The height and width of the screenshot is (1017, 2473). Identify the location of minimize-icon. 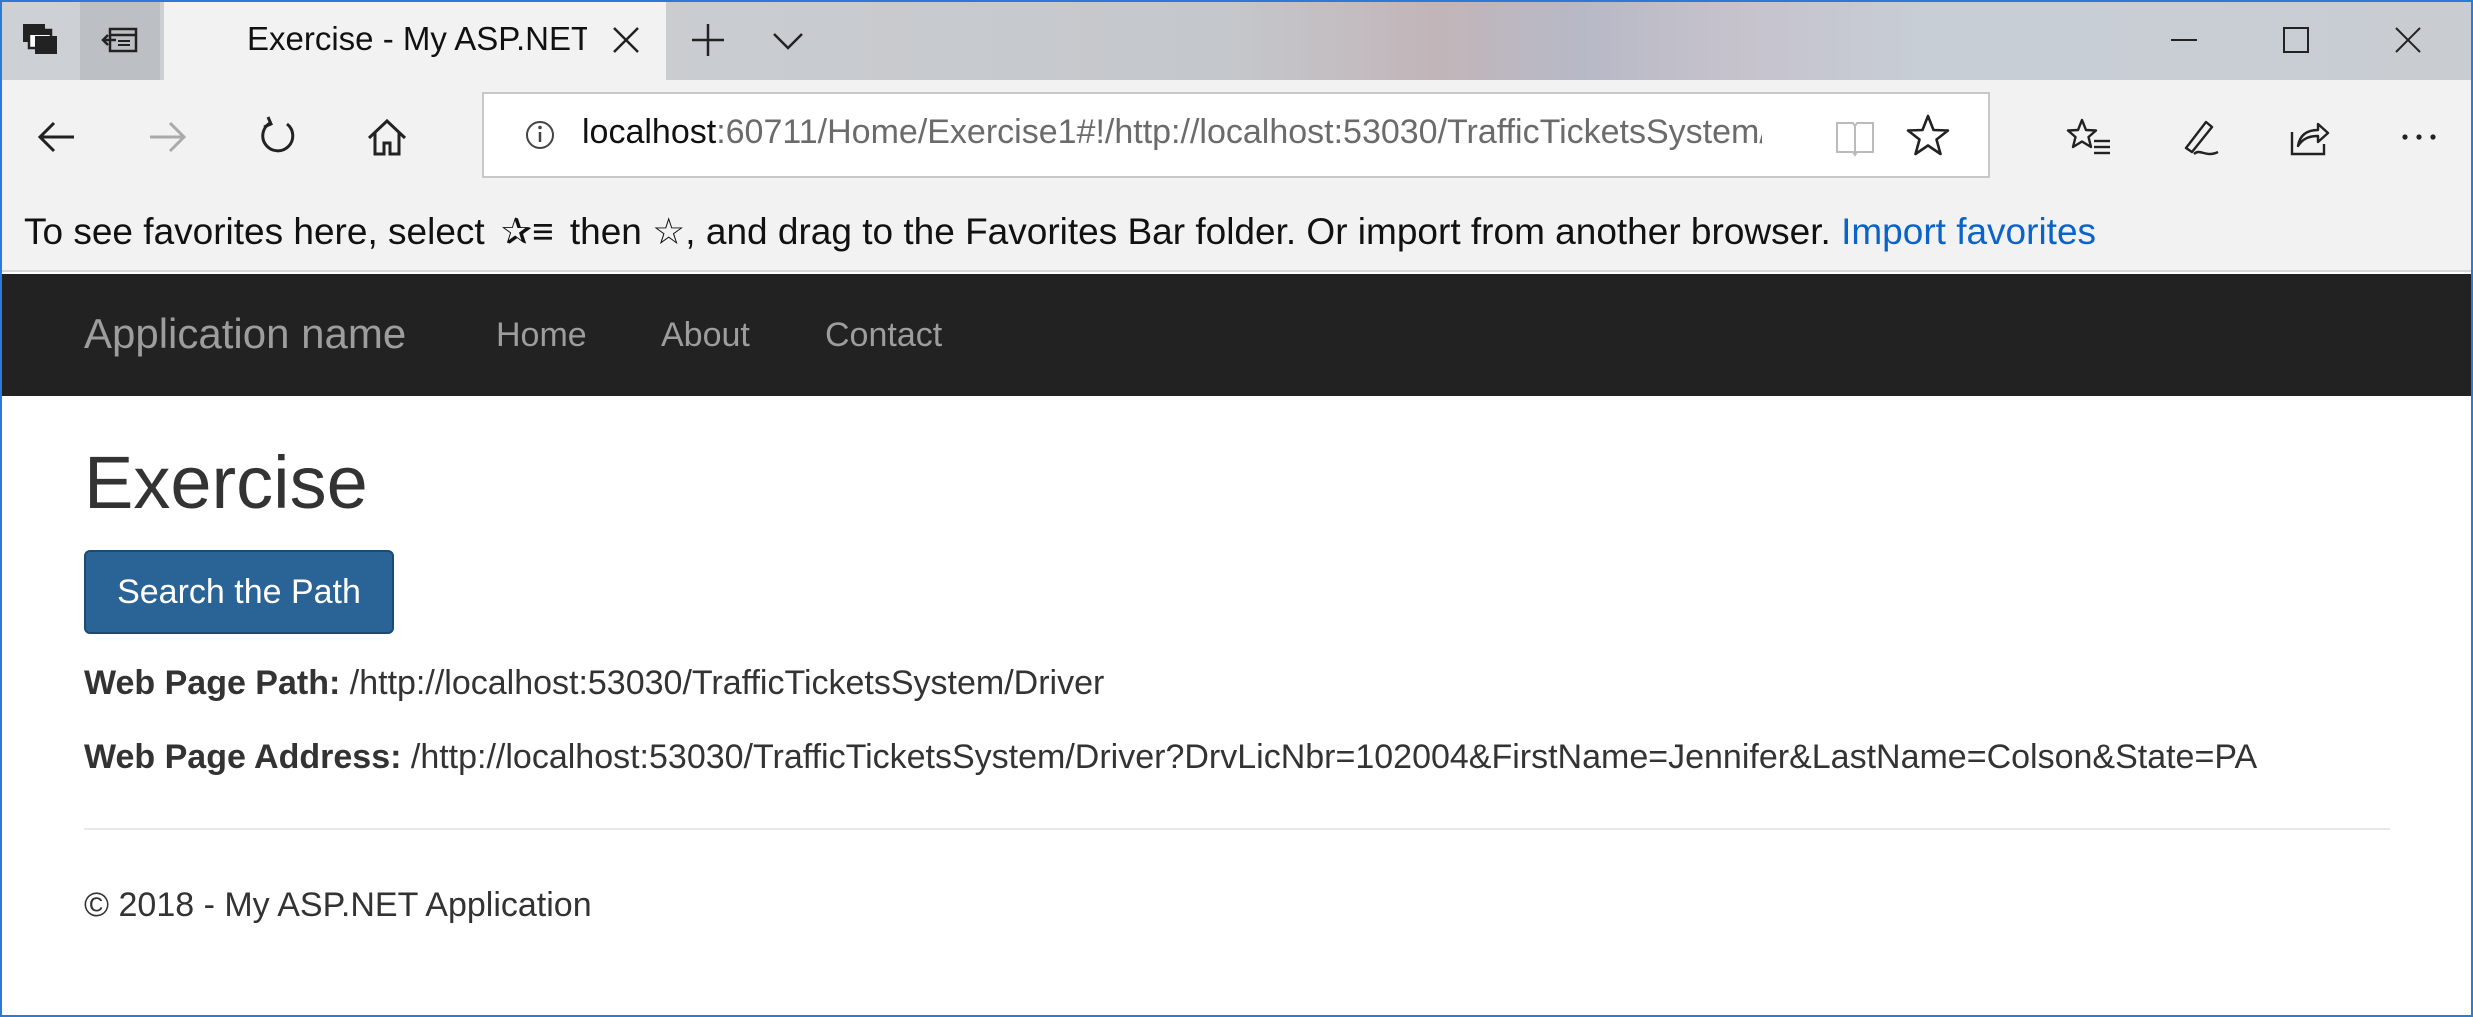
(2184, 40).